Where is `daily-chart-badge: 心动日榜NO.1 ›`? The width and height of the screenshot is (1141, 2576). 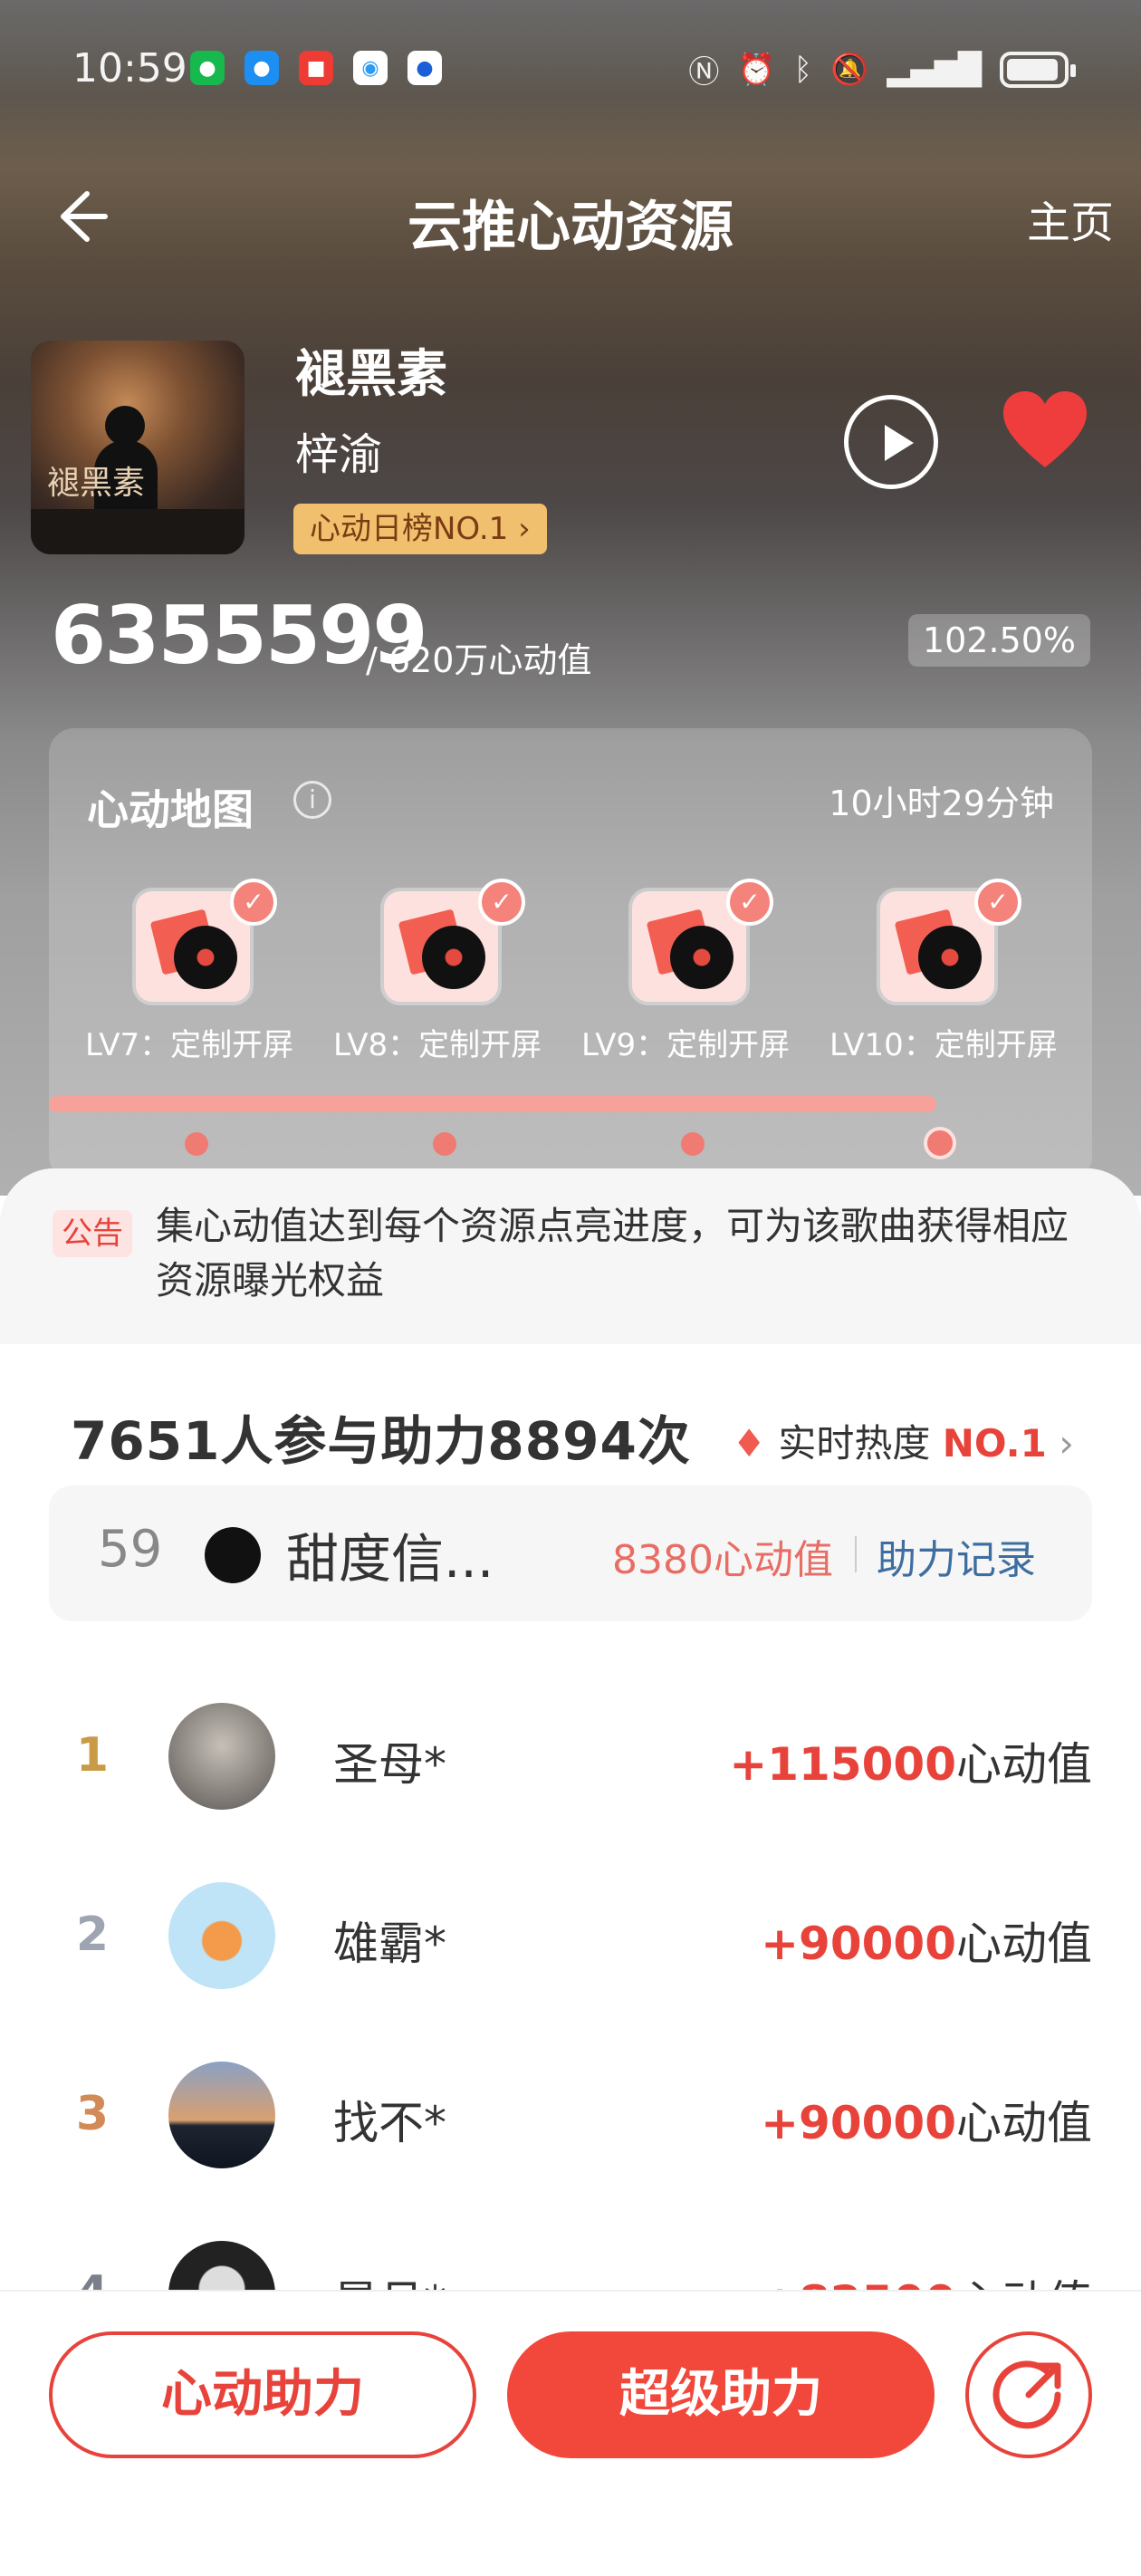
daily-chart-badge: 心动日榜NO.1 › is located at coordinates (420, 529).